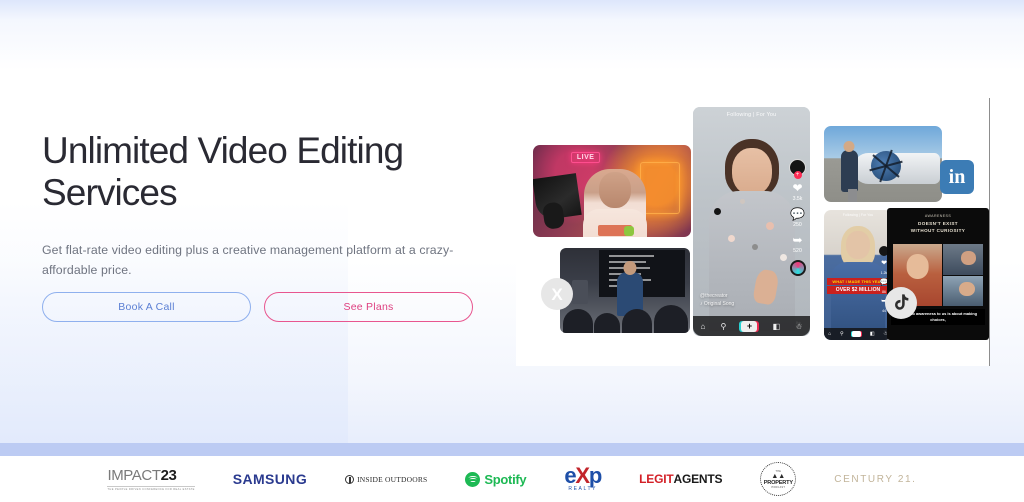 The height and width of the screenshot is (502, 1024). I want to click on linkedin-social-badge: in, so click(957, 177).